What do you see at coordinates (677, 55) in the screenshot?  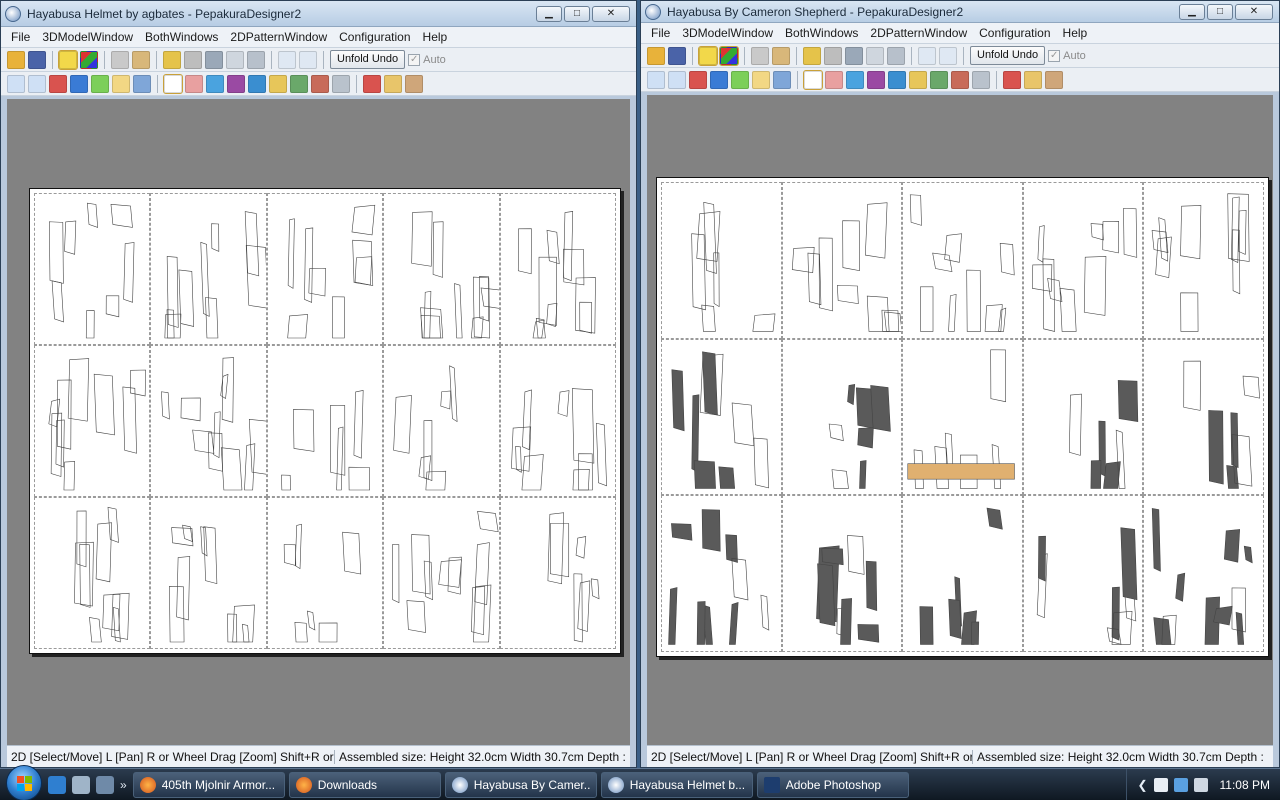 I see `save-disk-icon` at bounding box center [677, 55].